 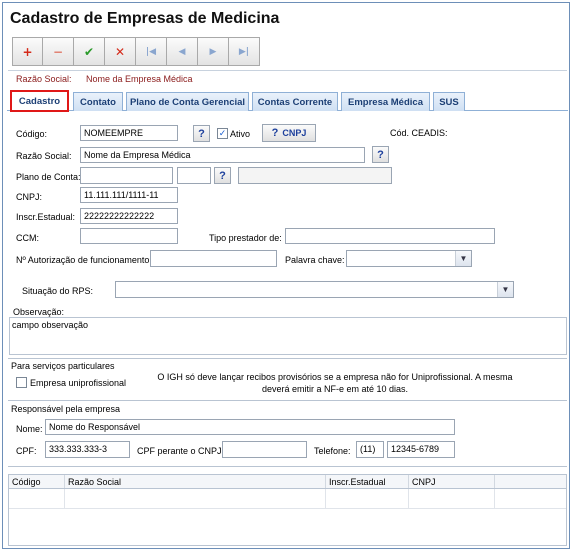 What do you see at coordinates (245, 238) in the screenshot?
I see `tipo-prestador-label: Tipo prestador de:` at bounding box center [245, 238].